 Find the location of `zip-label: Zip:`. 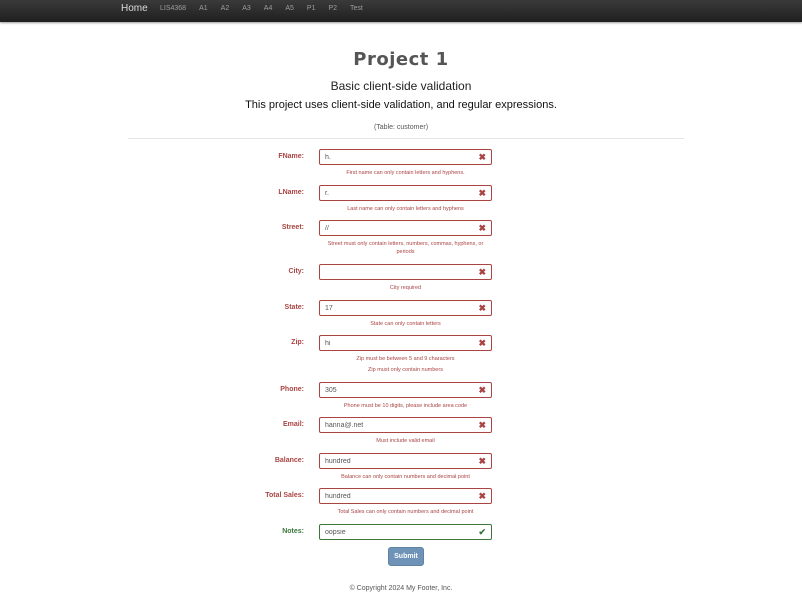

zip-label: Zip: is located at coordinates (297, 342).